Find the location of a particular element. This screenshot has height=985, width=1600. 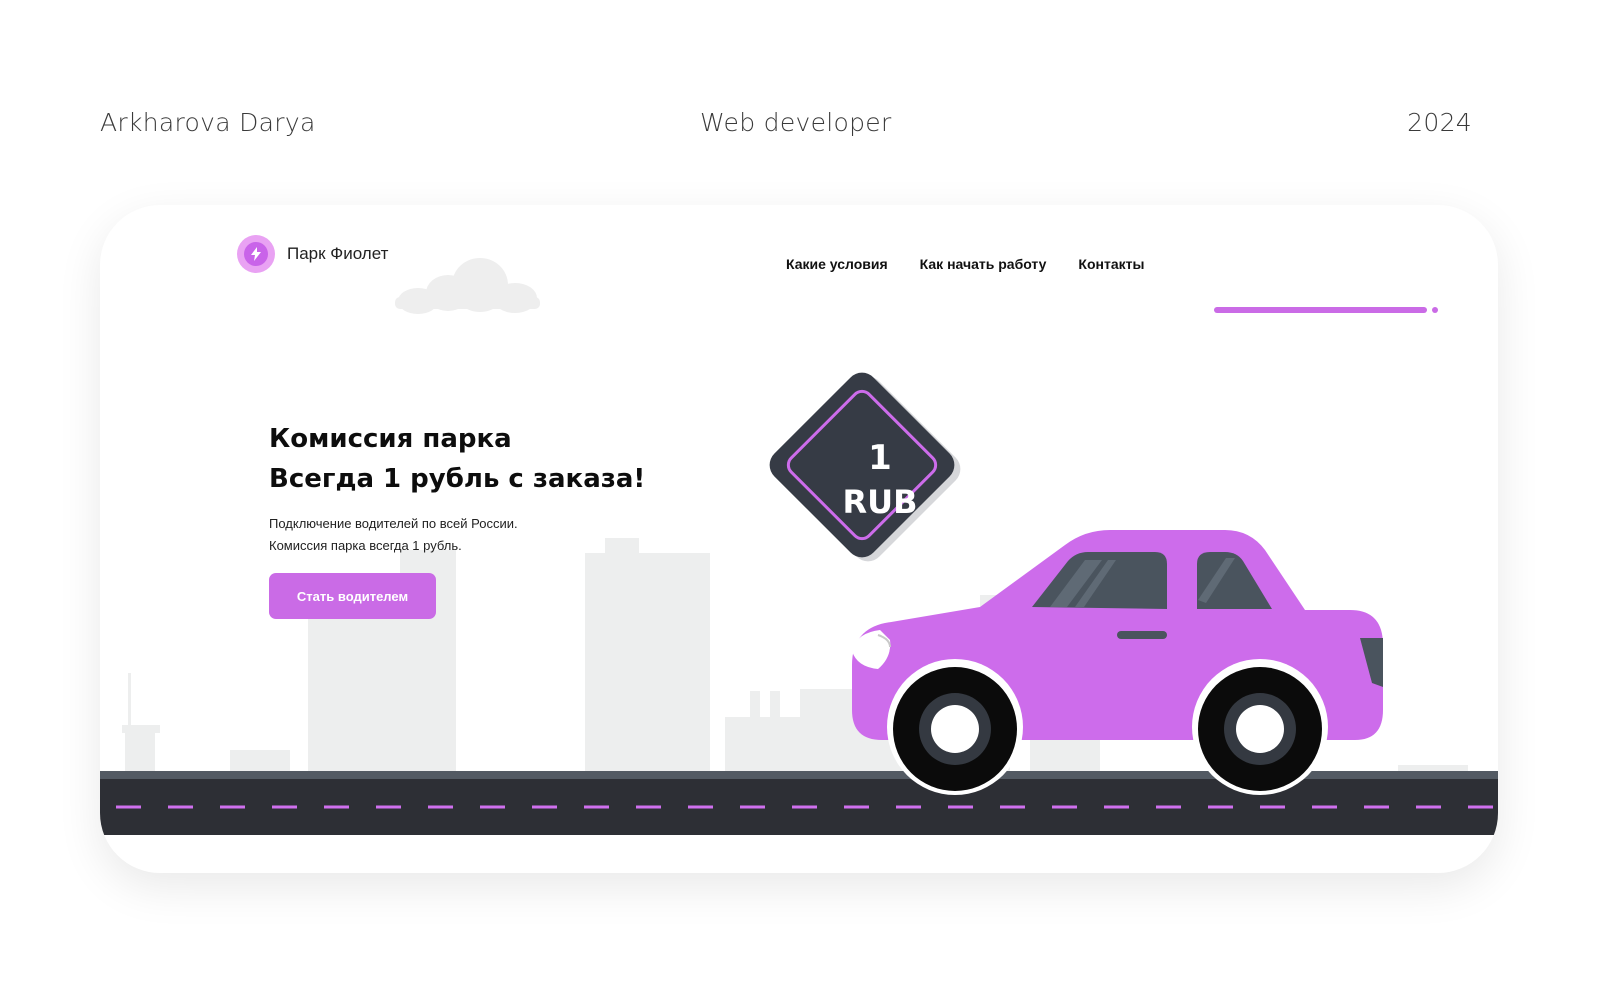

car-illustration is located at coordinates (1117, 662).